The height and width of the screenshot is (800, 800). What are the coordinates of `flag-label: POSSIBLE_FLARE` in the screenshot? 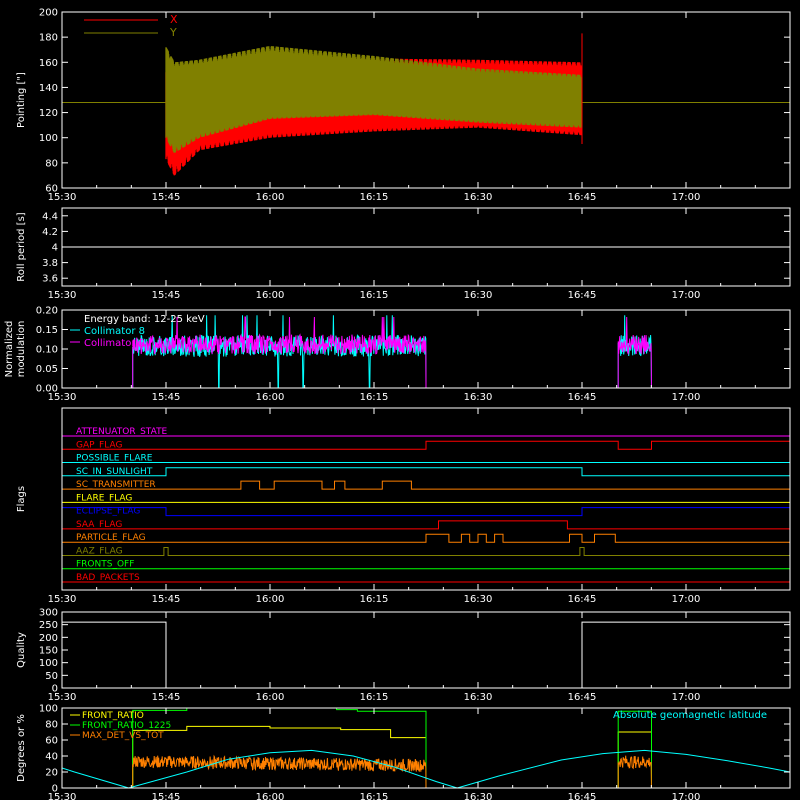 It's located at (114, 459).